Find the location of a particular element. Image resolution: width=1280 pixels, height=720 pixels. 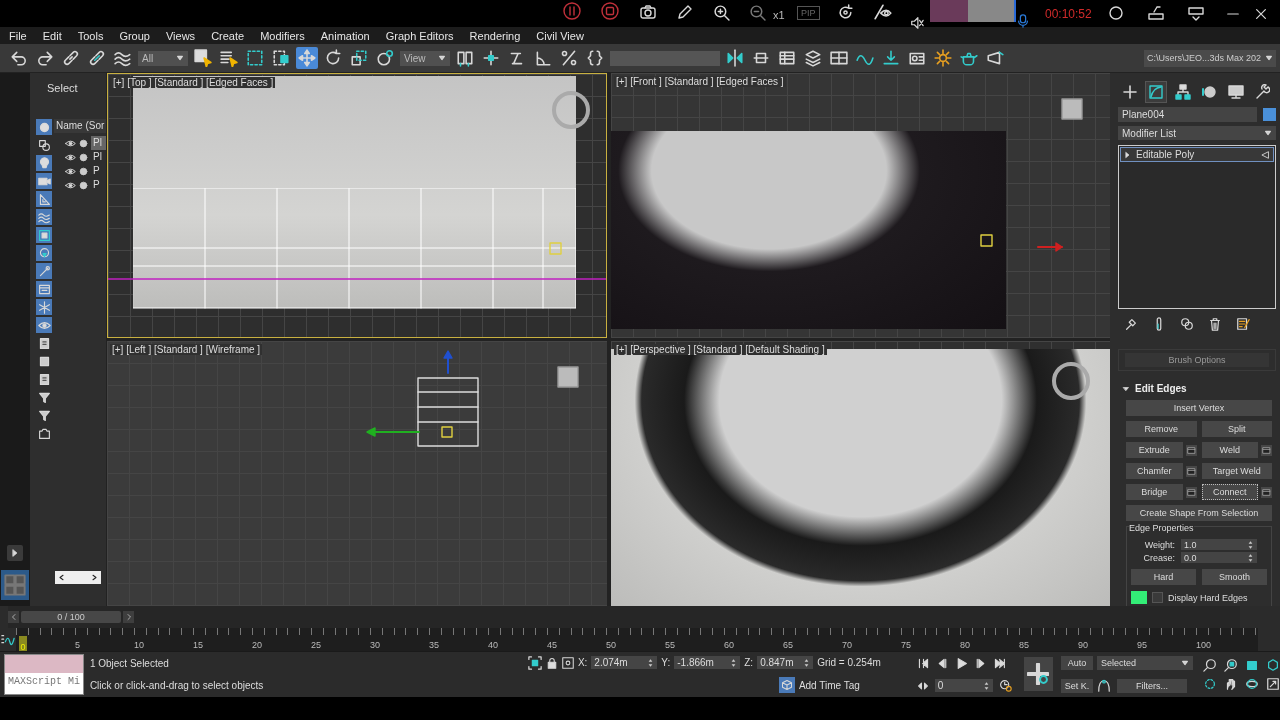

menu-item: Modifiers is located at coordinates (282, 35).